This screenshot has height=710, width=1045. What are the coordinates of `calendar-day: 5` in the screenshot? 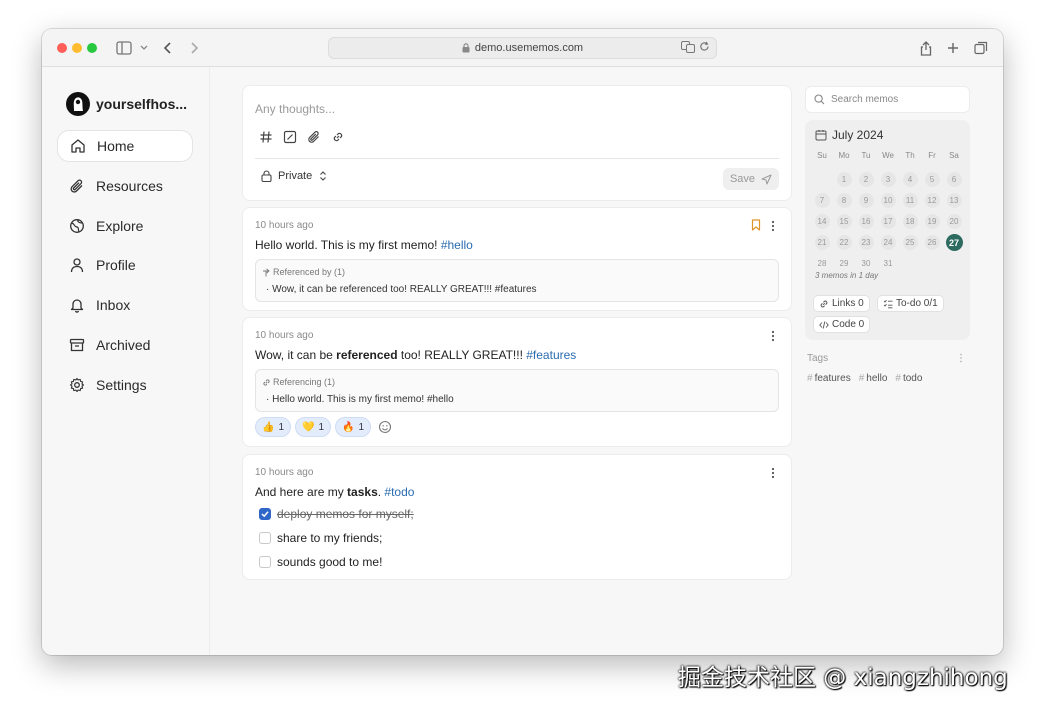 It's located at (932, 179).